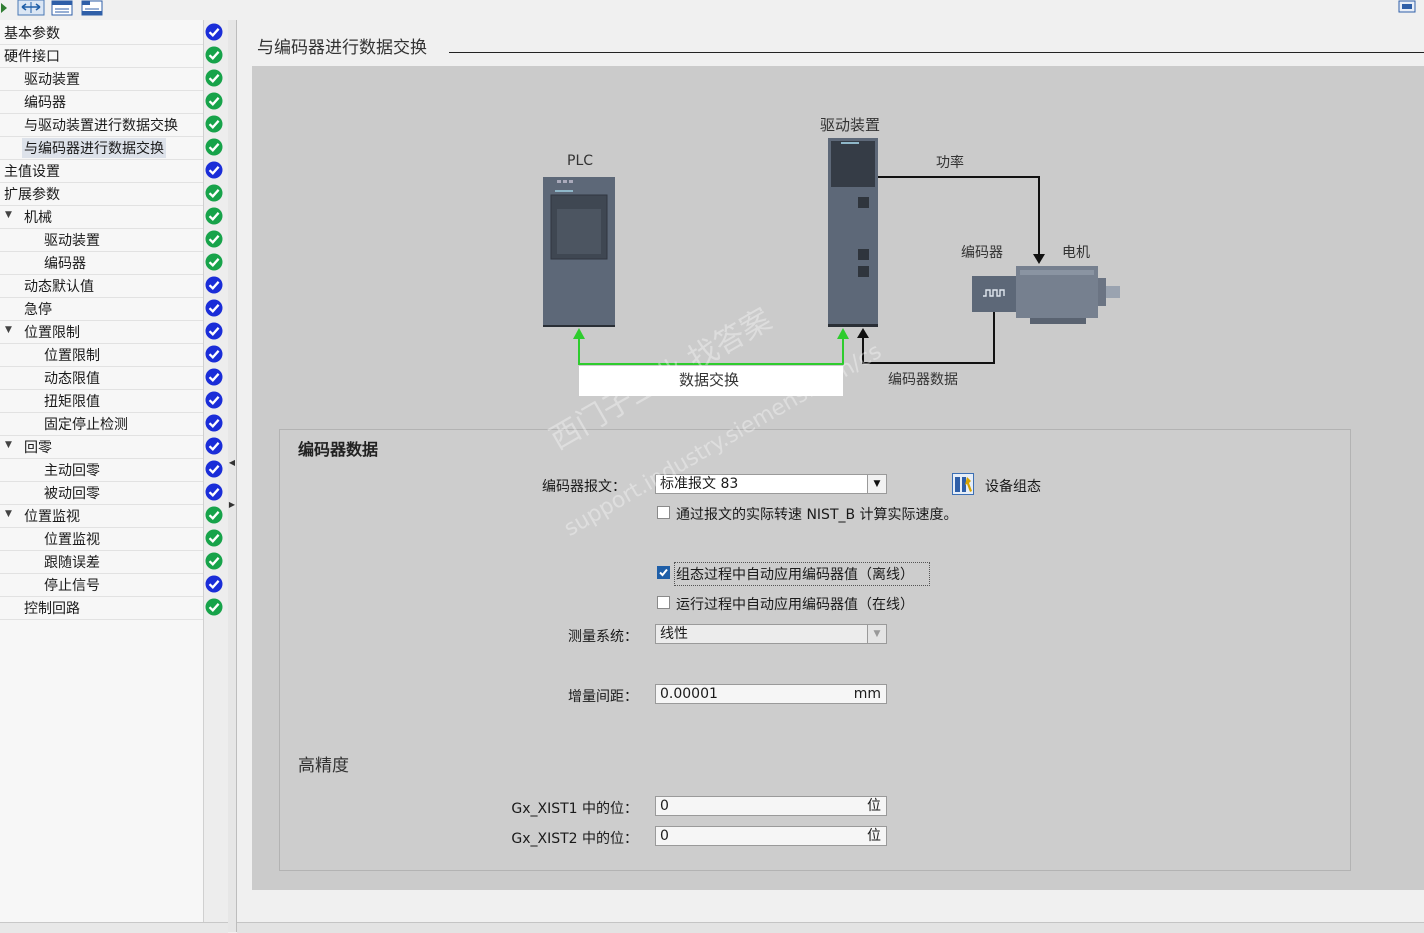 Image resolution: width=1424 pixels, height=933 pixels. Describe the element at coordinates (663, 602) in the screenshot. I see `auto-online-checkbox` at that location.